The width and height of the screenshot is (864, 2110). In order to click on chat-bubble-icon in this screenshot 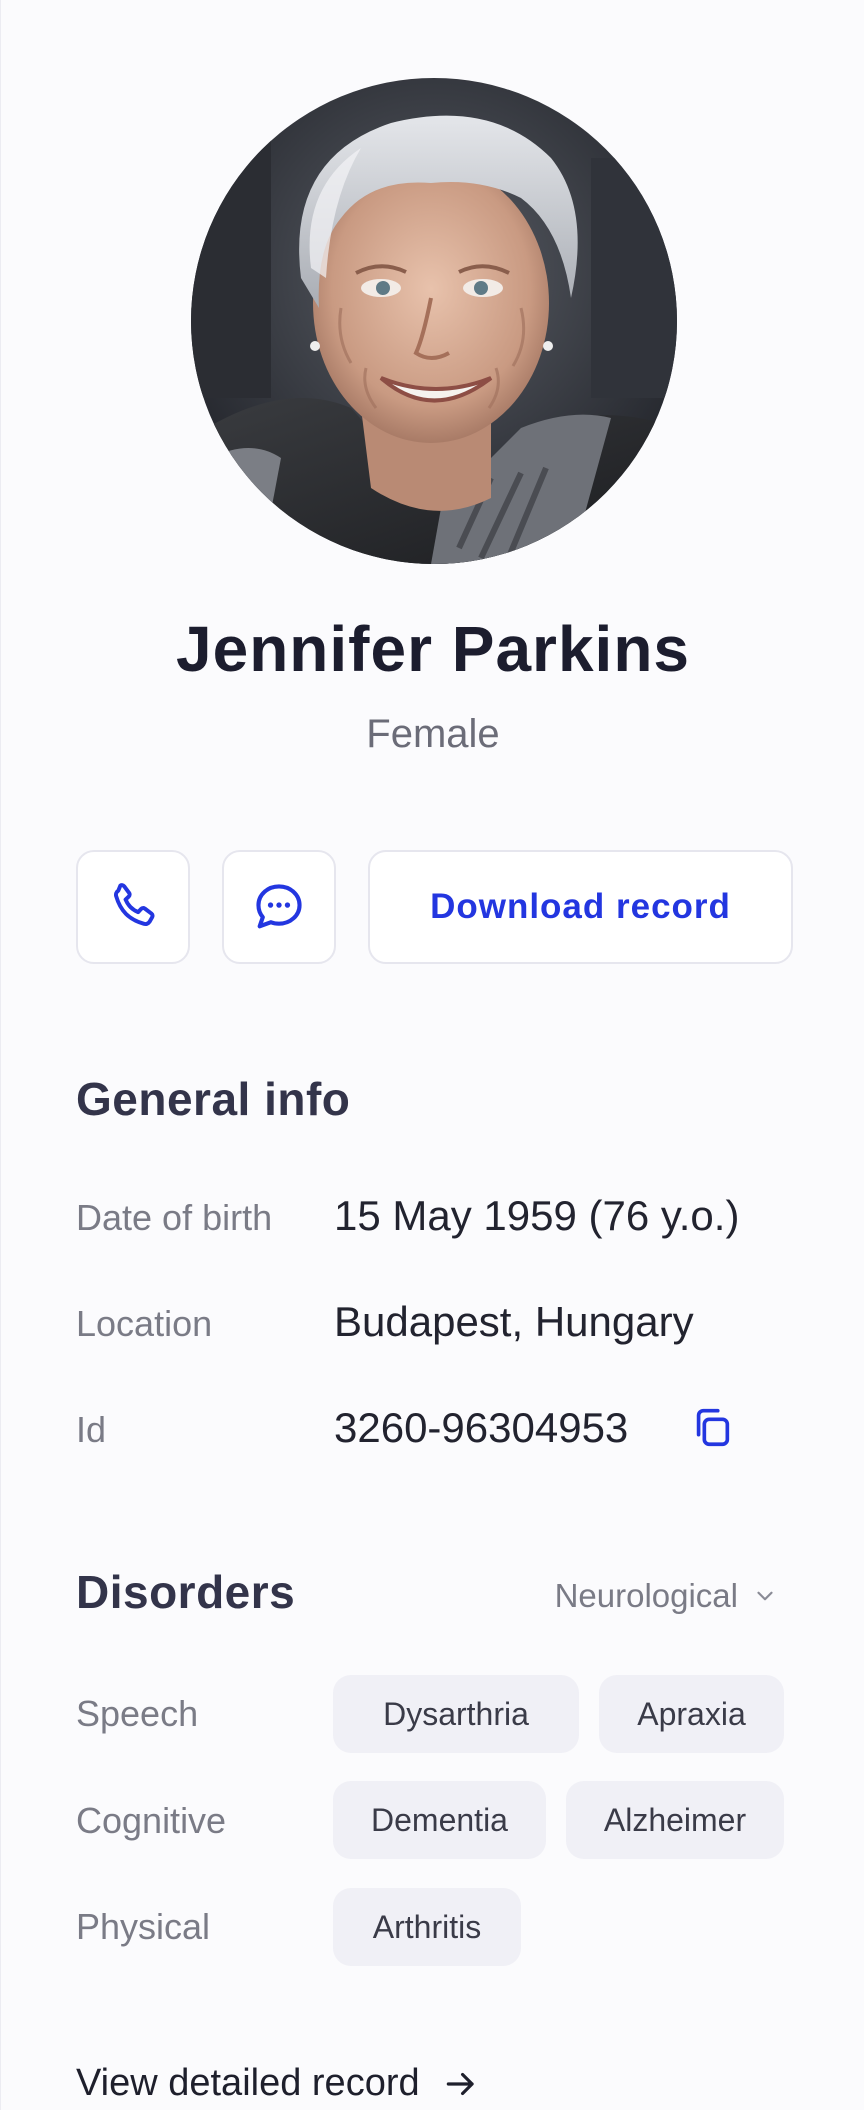, I will do `click(279, 906)`.